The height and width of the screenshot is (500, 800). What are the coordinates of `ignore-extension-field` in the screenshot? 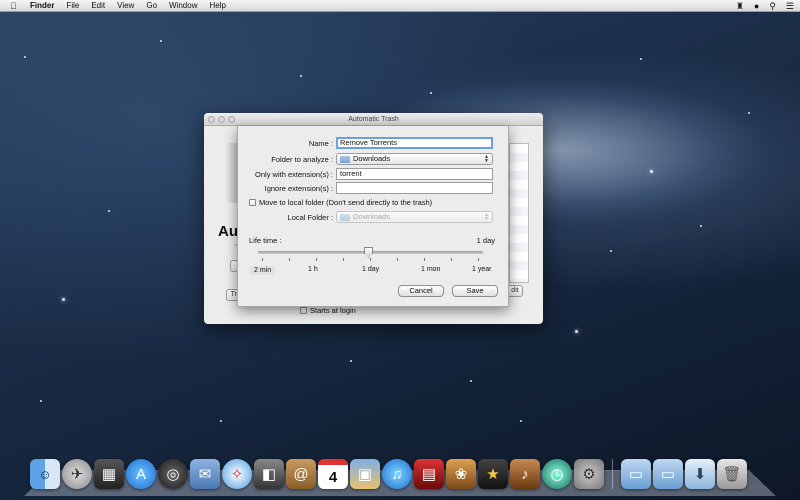 It's located at (414, 188).